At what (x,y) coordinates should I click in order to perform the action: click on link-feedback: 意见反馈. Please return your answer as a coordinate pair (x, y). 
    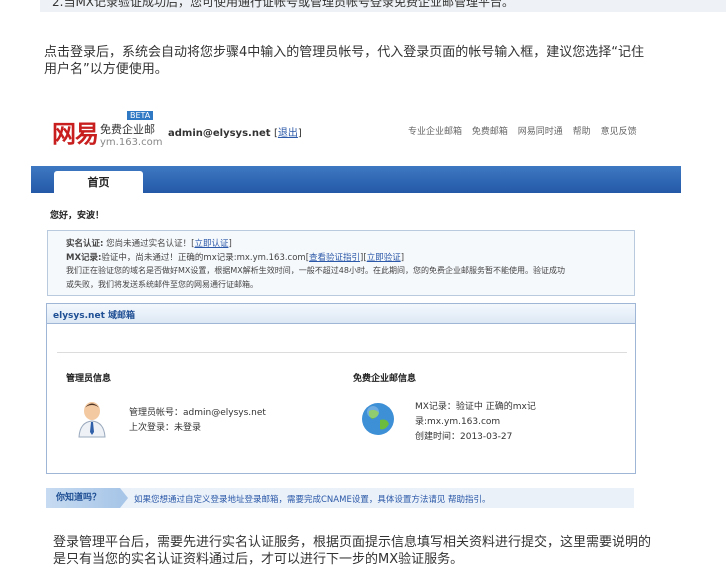
    Looking at the image, I should click on (619, 132).